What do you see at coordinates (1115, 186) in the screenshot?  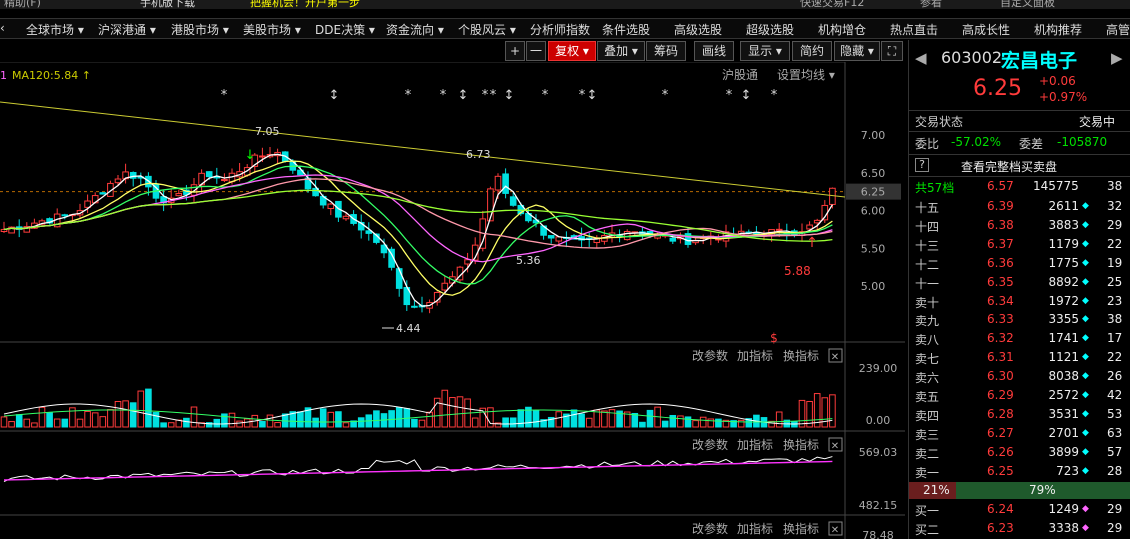 I see `total-levels-count: 38` at bounding box center [1115, 186].